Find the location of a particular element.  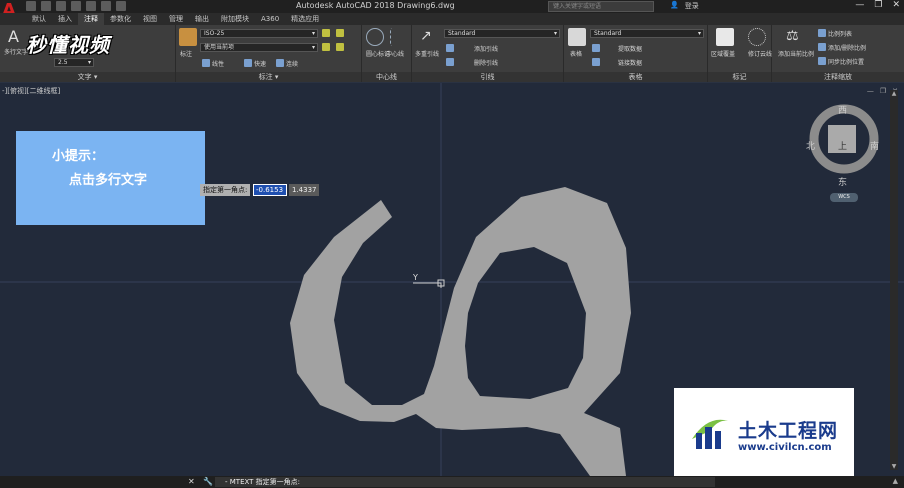

wipeout-icon is located at coordinates (725, 37).